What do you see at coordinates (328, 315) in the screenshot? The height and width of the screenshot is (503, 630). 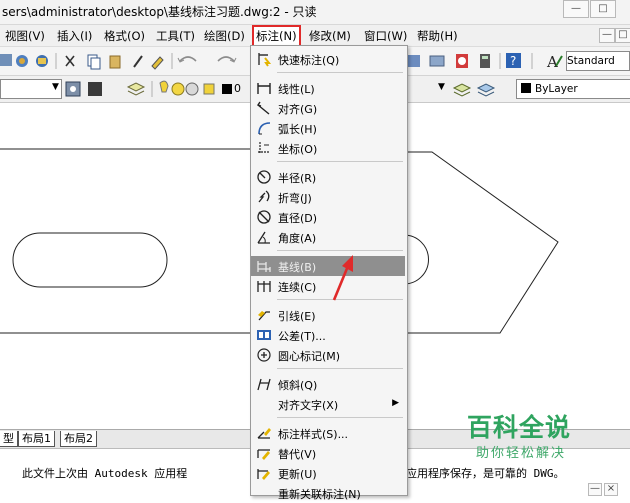 I see `menu-item-leader: 引线(E)` at bounding box center [328, 315].